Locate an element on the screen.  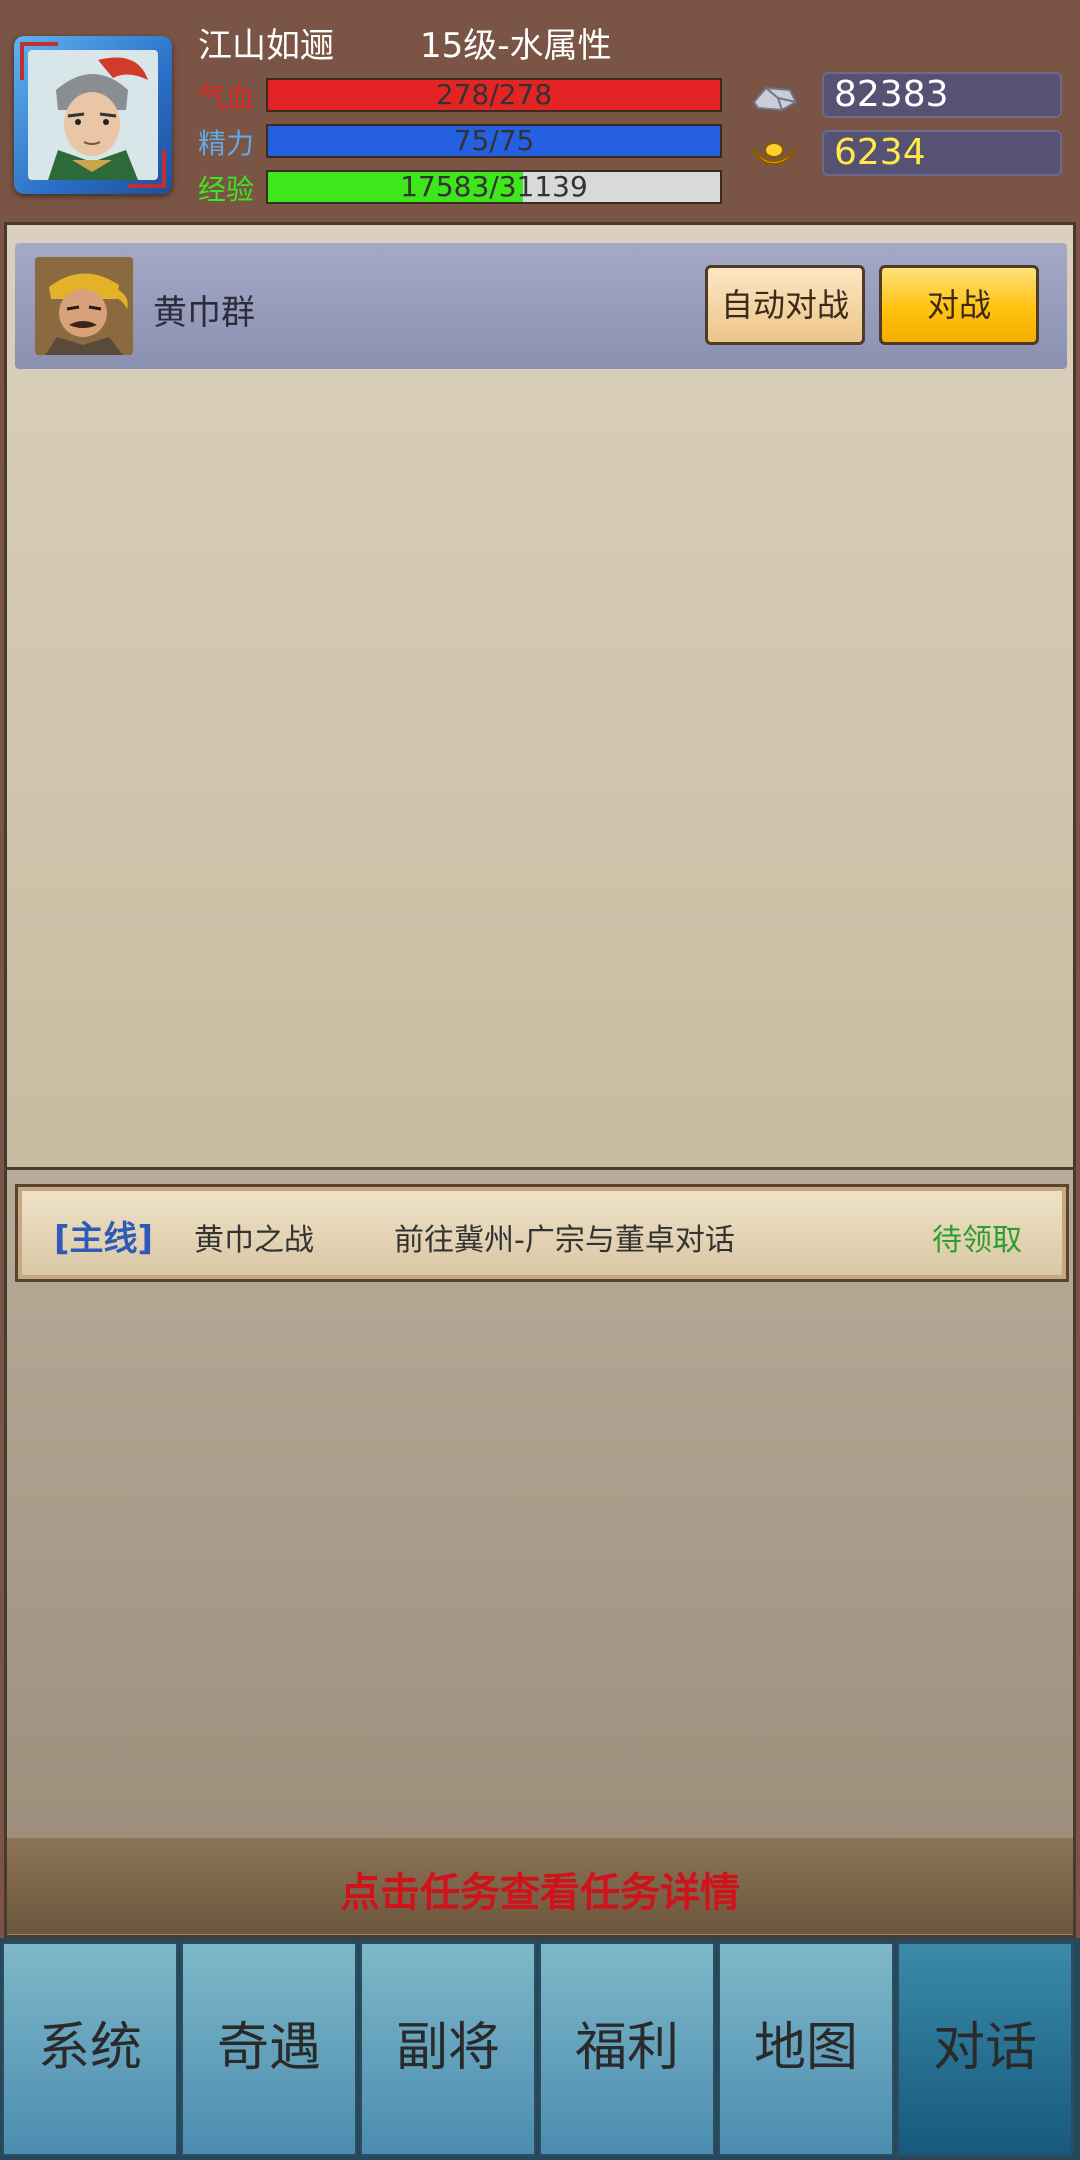
energy-label: 精力 is located at coordinates (226, 143).